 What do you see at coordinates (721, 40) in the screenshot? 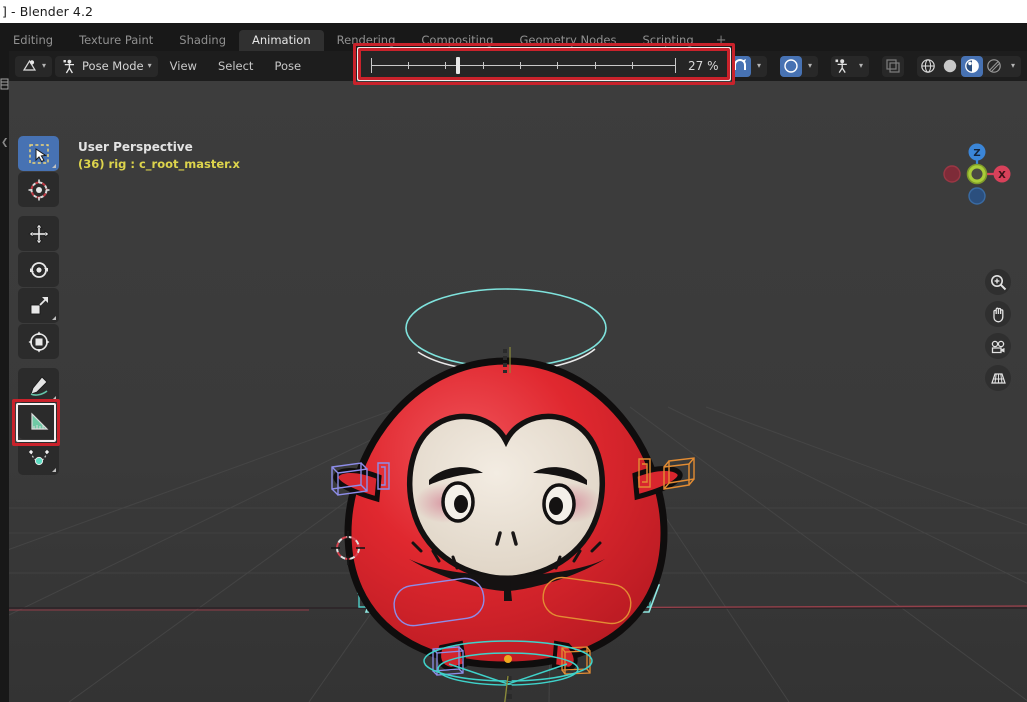
I see `workspace-tab-: +` at bounding box center [721, 40].